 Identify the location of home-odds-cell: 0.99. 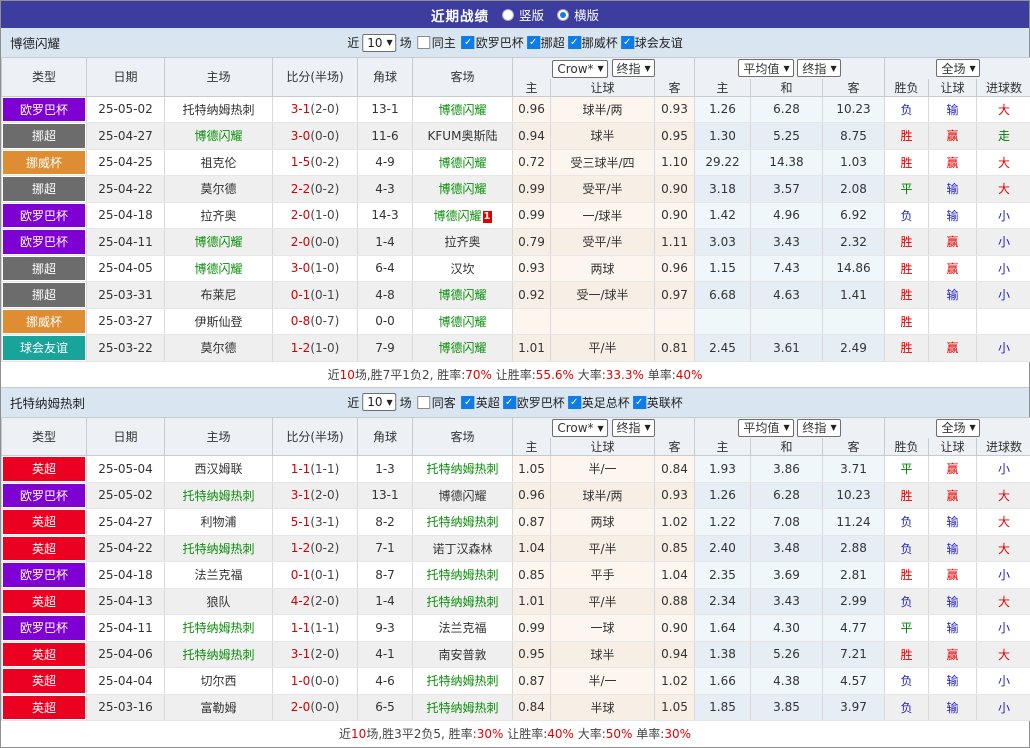
(532, 628).